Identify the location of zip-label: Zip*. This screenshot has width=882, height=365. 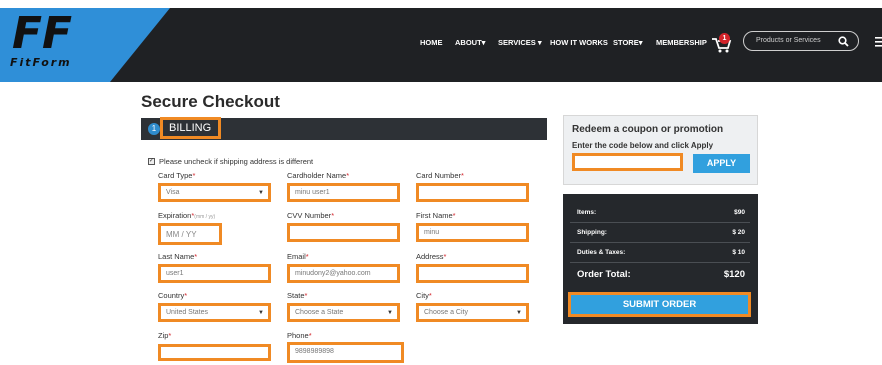
(165, 335).